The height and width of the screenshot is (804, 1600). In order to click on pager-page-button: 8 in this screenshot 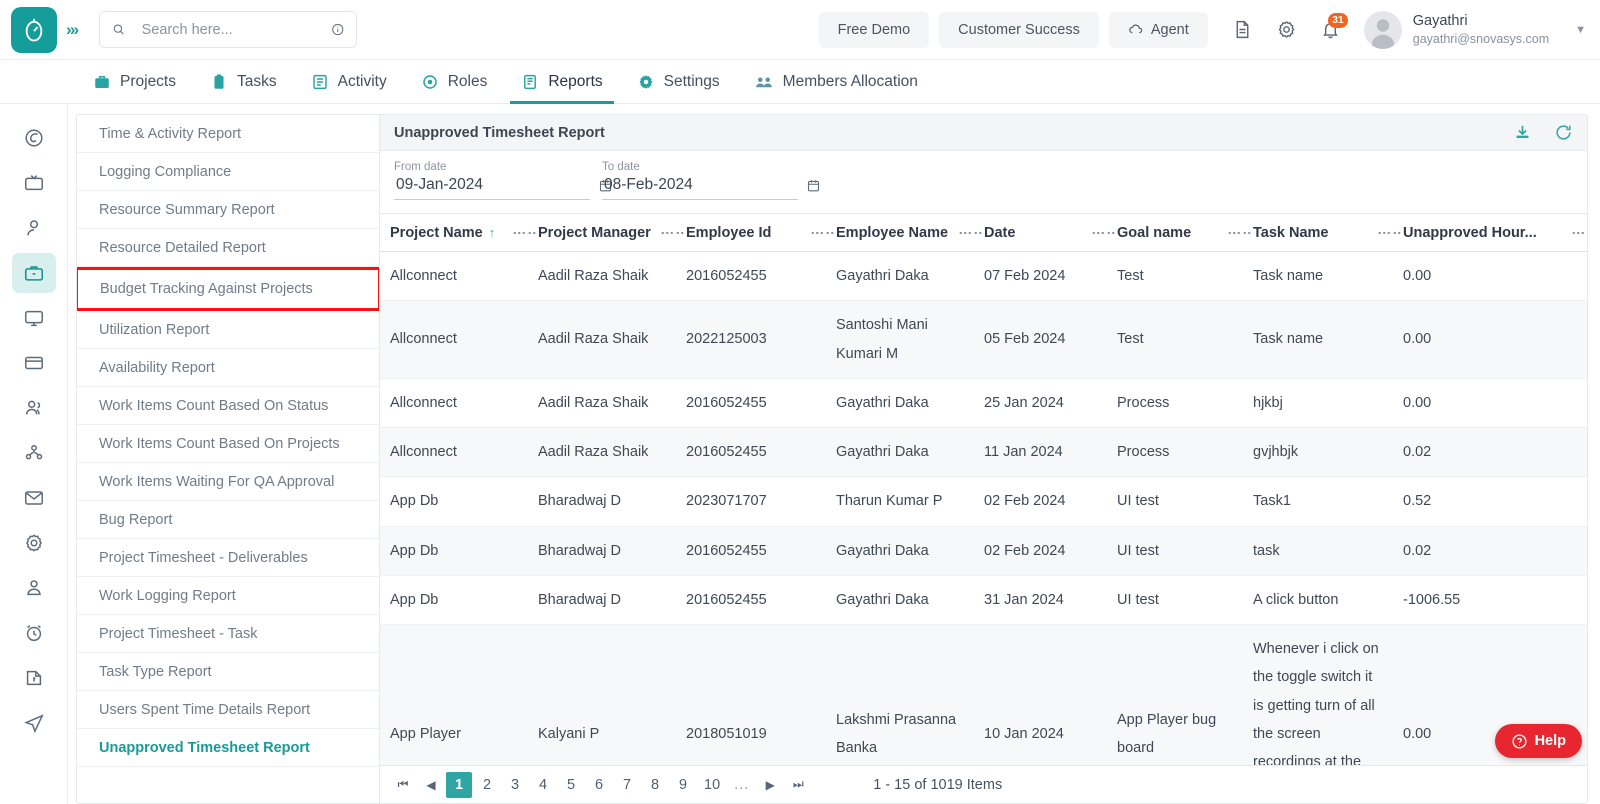, I will do `click(655, 785)`.